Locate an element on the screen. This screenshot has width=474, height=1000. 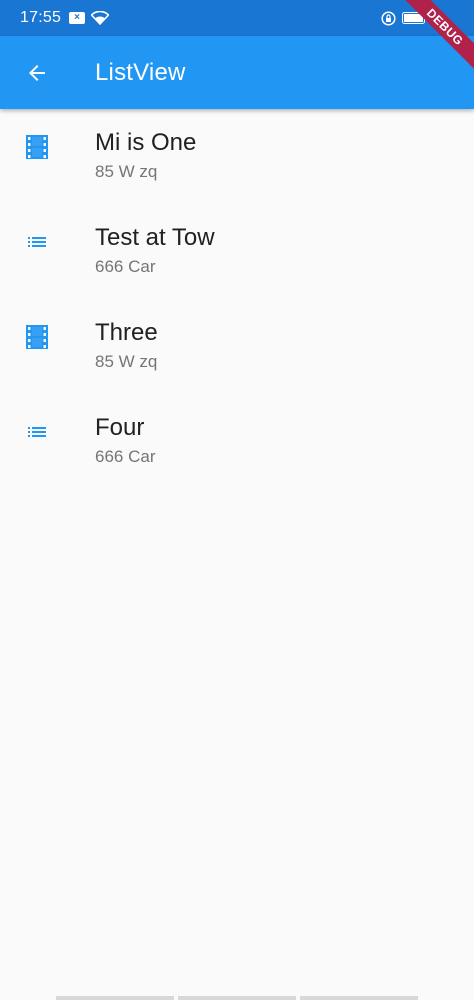
list-item: Four 666 Car is located at coordinates (237, 441).